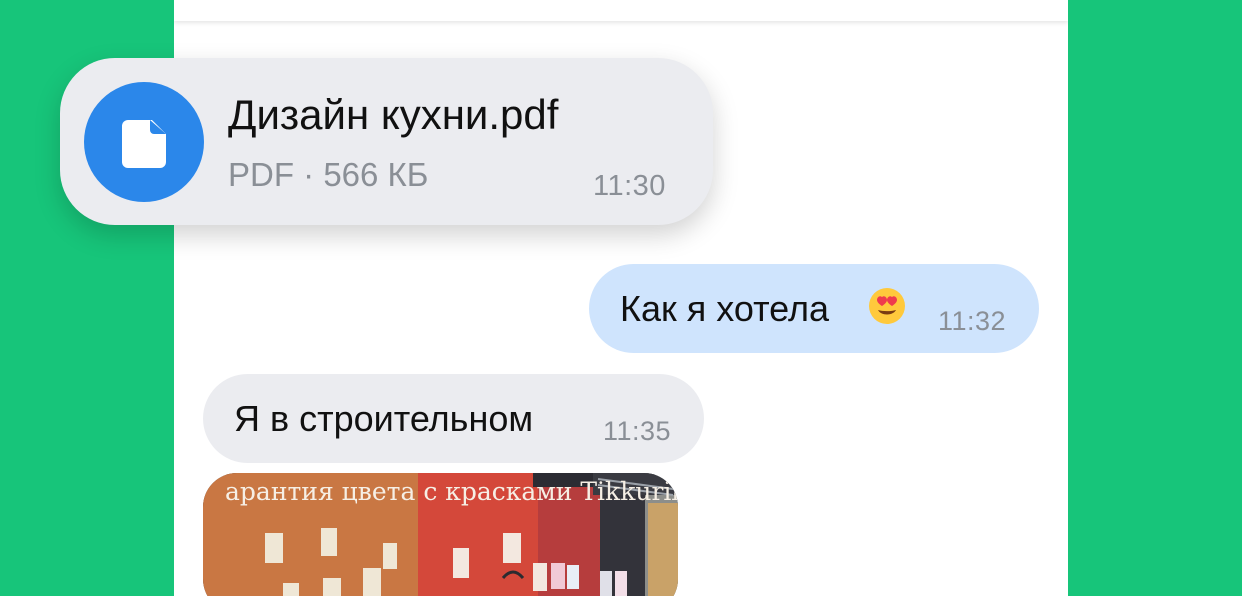 The height and width of the screenshot is (596, 1242). Describe the element at coordinates (386, 141) in the screenshot. I see `file-message: Дизайн кухни.pdf PDF · 566 КБ 11:30` at that location.